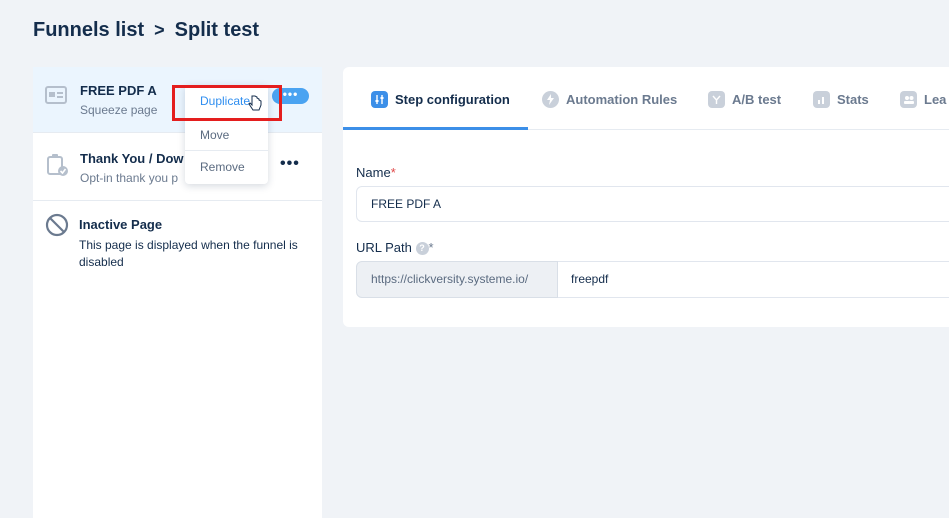 The width and height of the screenshot is (949, 518). Describe the element at coordinates (57, 167) in the screenshot. I see `clipboard-check-icon` at that location.